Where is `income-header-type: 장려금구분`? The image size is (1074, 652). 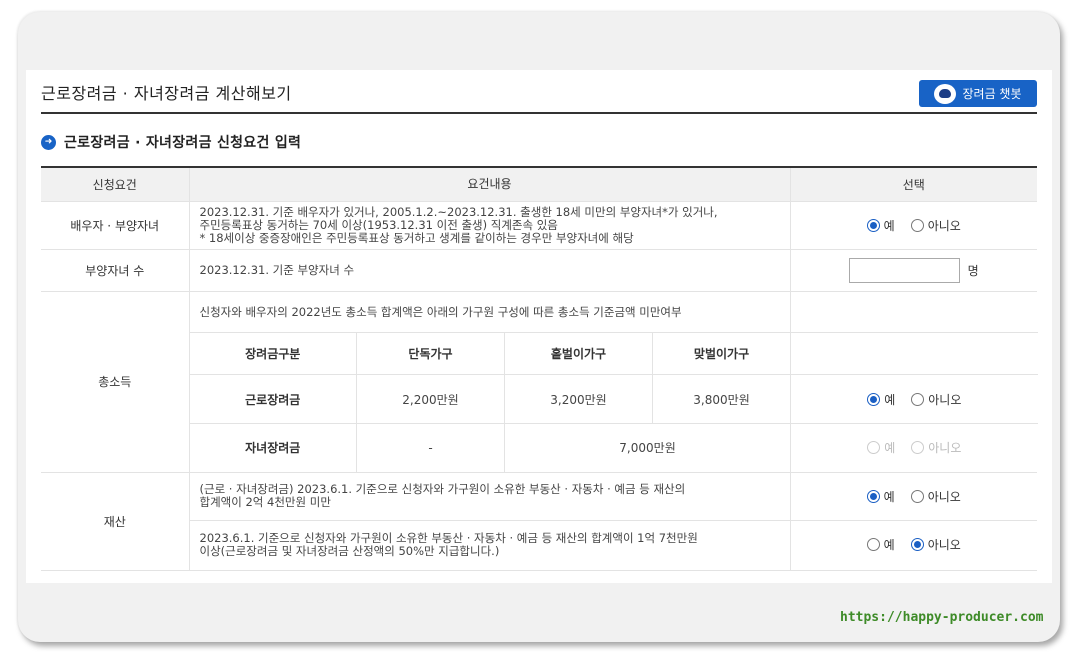 income-header-type: 장려금구분 is located at coordinates (273, 353).